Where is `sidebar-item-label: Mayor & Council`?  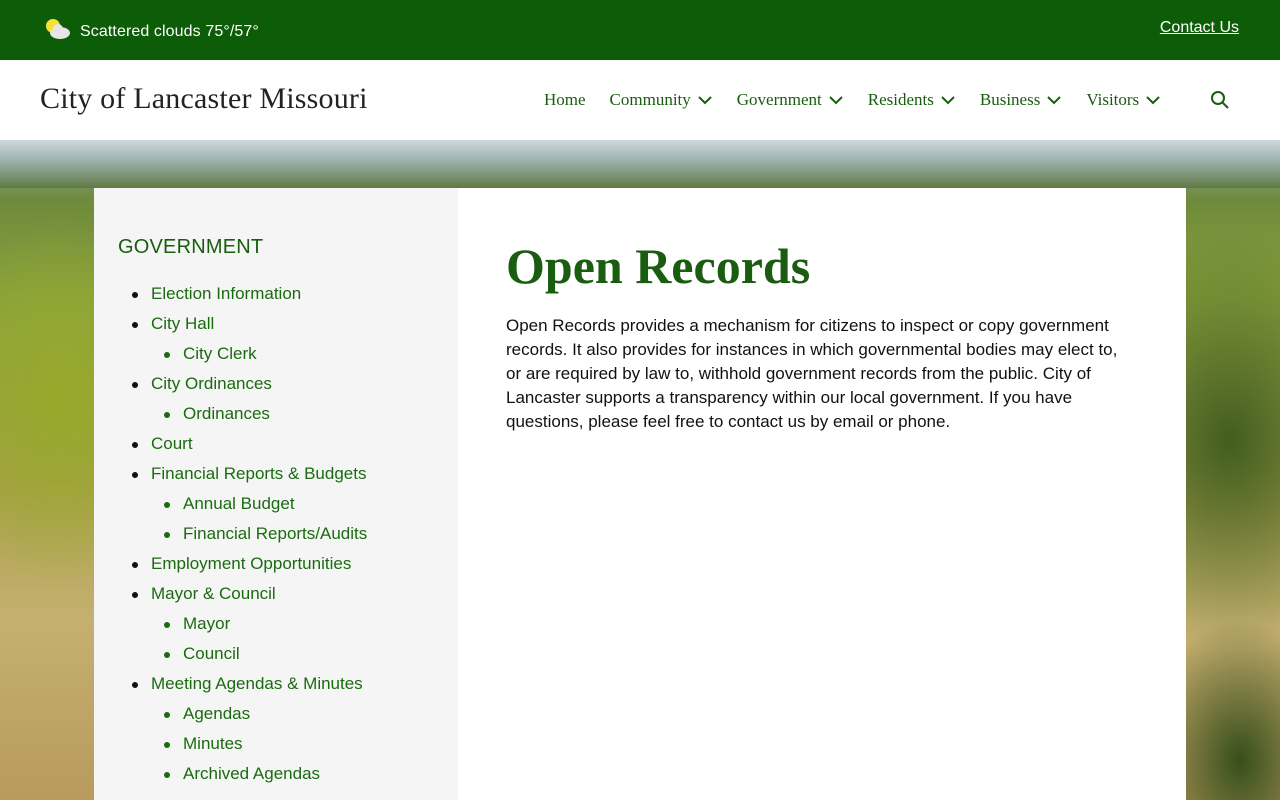
sidebar-item-label: Mayor & Council is located at coordinates (213, 593).